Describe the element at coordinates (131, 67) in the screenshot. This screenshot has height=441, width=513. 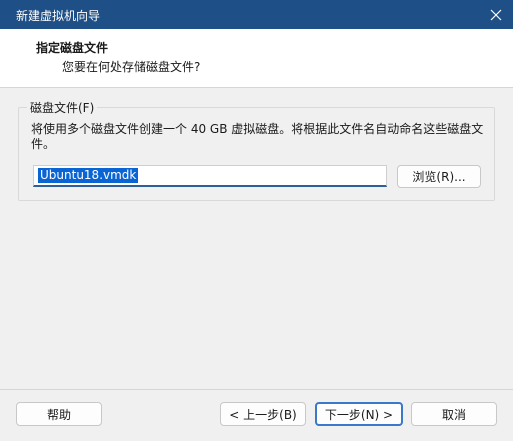
I see `page-subtitle: 您要在何处存储磁盘文件?` at that location.